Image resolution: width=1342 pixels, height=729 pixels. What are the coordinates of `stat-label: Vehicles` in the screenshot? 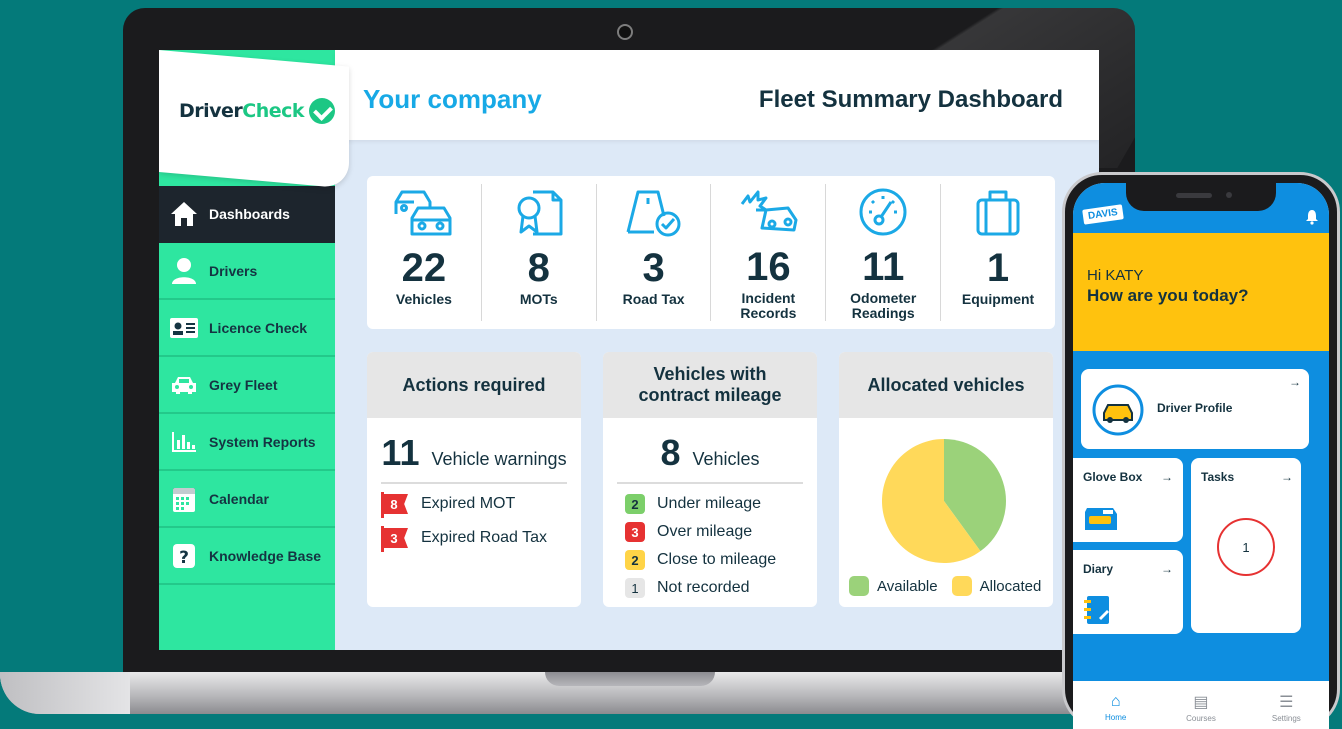 It's located at (423, 299).